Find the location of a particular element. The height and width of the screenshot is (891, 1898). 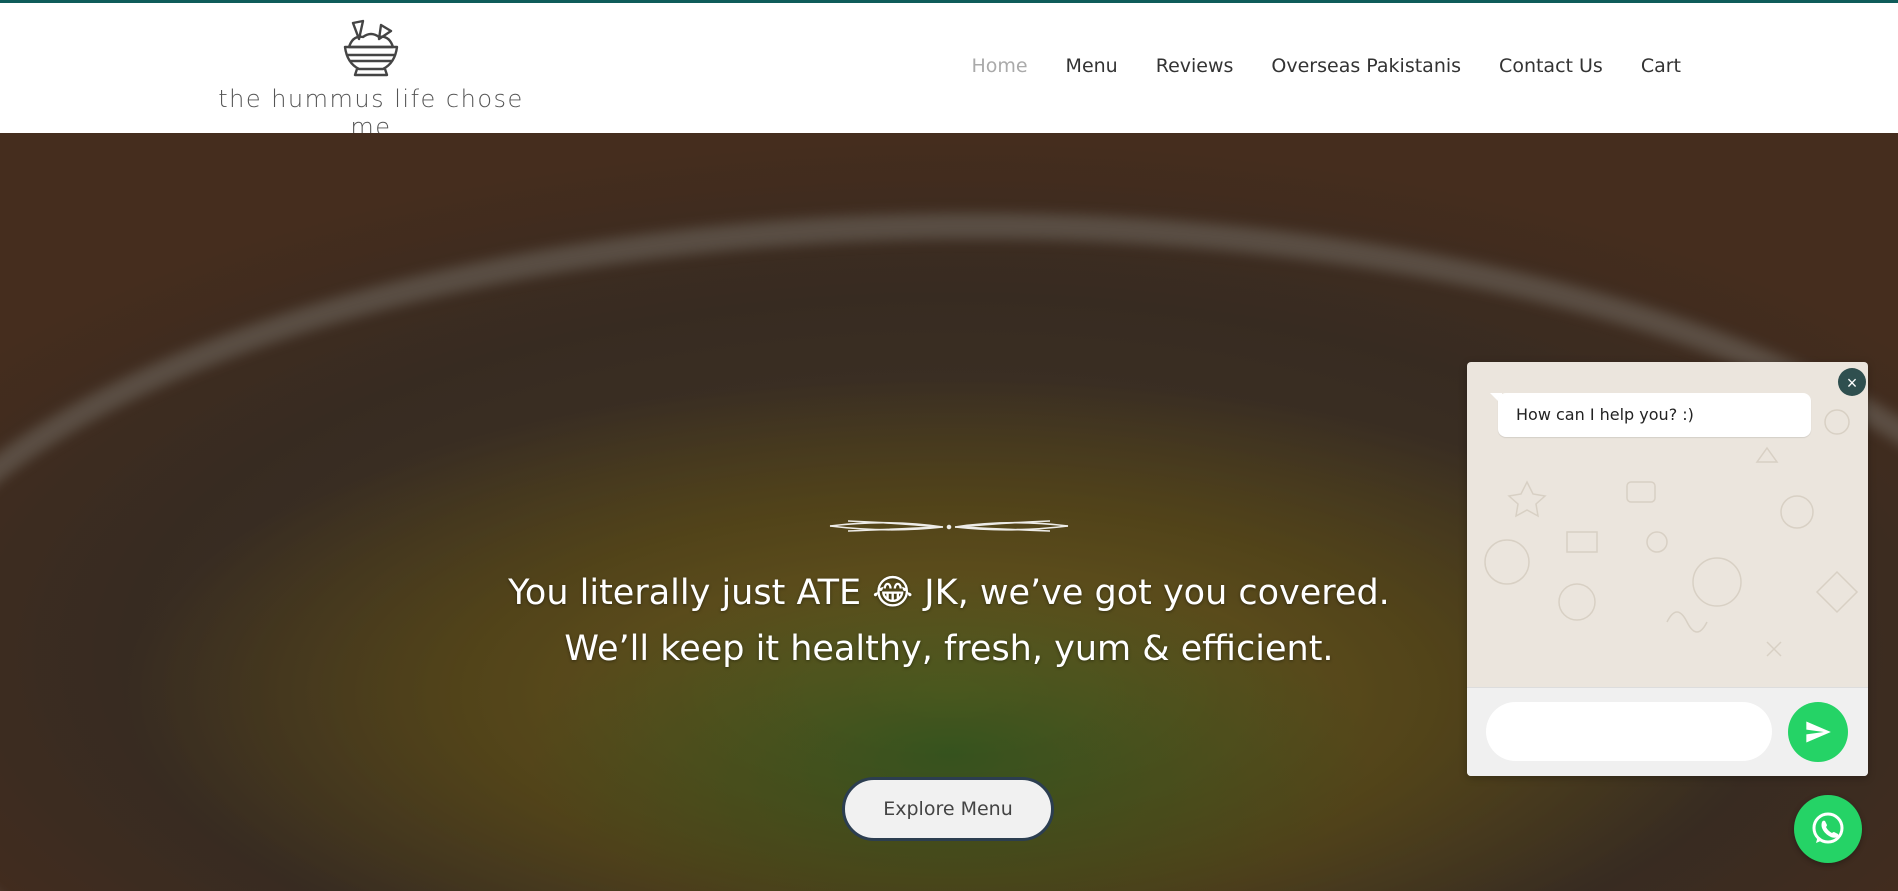

nav-menu: Menu is located at coordinates (1092, 66).